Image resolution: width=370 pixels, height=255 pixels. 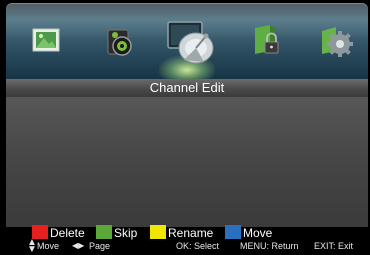 I want to click on left-right-arrows-icon: ◀▶, so click(x=78, y=245).